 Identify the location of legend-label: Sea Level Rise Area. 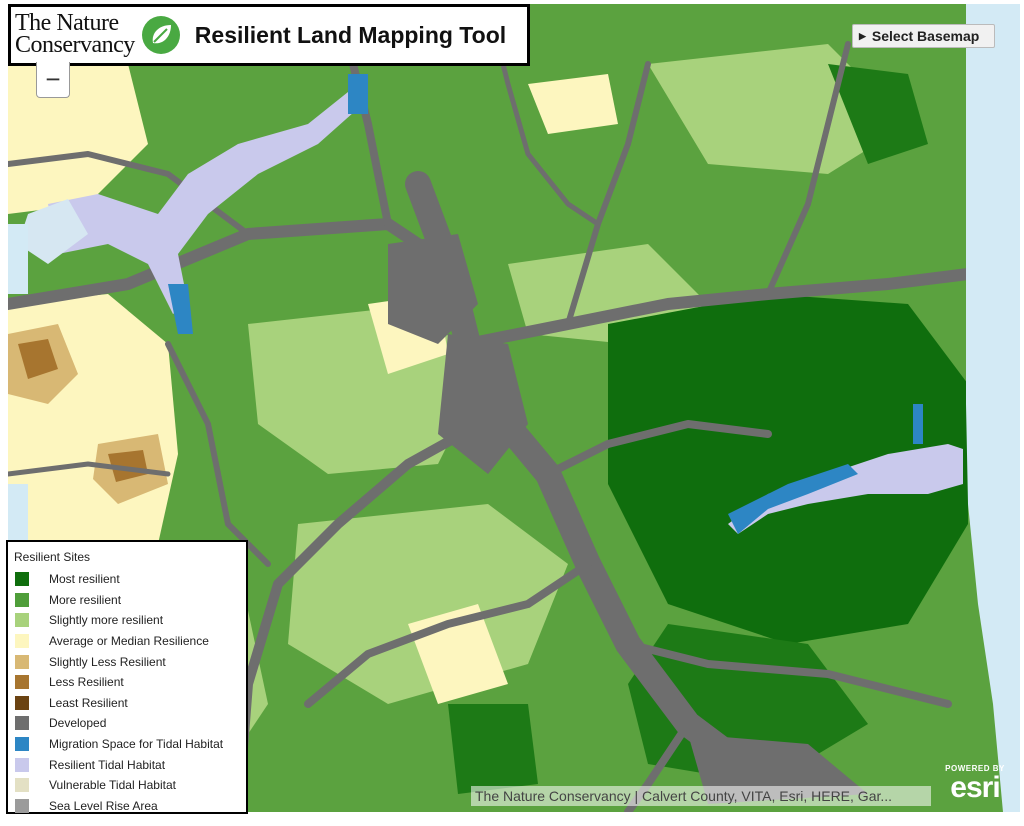
(103, 805).